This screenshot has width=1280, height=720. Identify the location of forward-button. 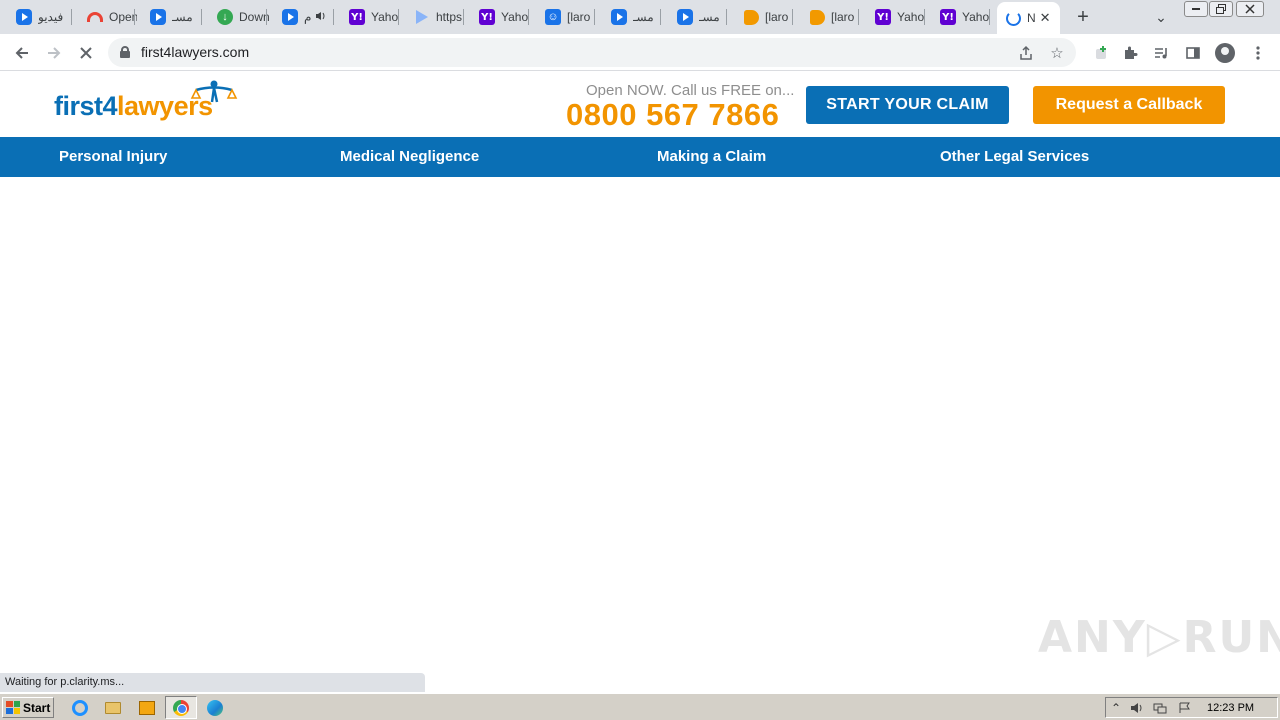
(54, 53).